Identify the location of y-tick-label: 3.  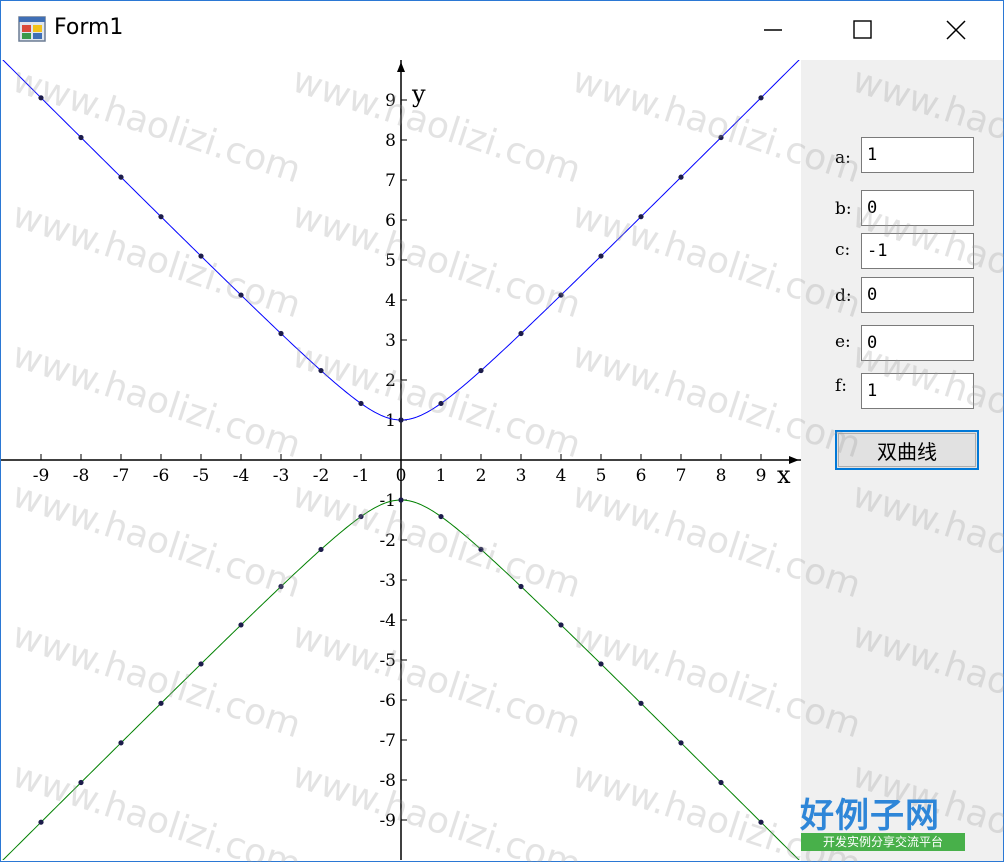
(390, 341).